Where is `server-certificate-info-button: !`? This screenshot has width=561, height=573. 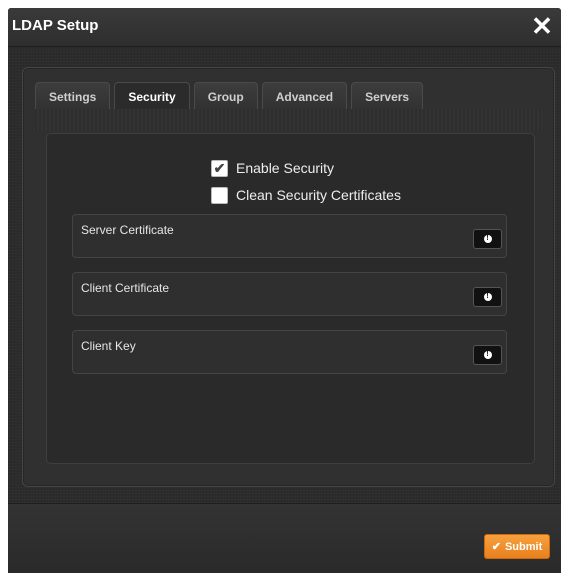 server-certificate-info-button: ! is located at coordinates (487, 239).